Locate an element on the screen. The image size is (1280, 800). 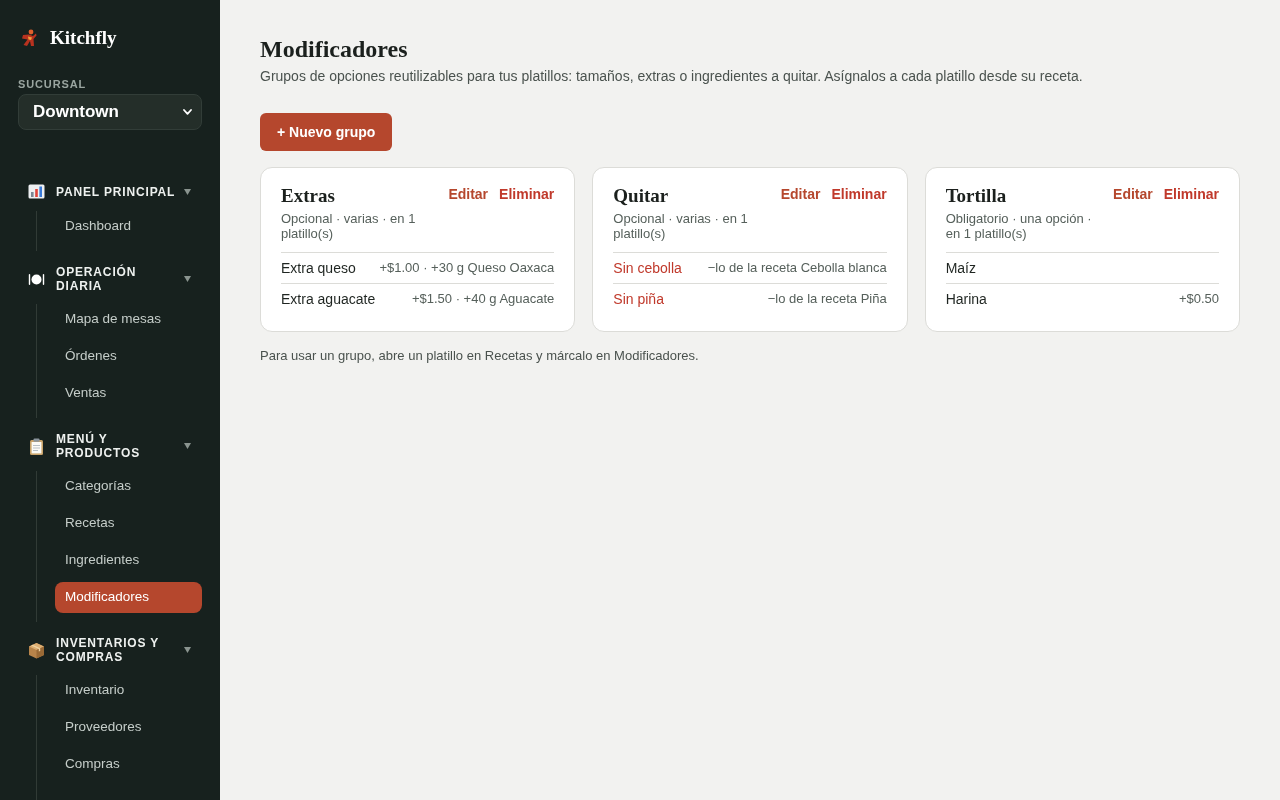
option-detail: −lo de la receta Piña is located at coordinates (827, 299).